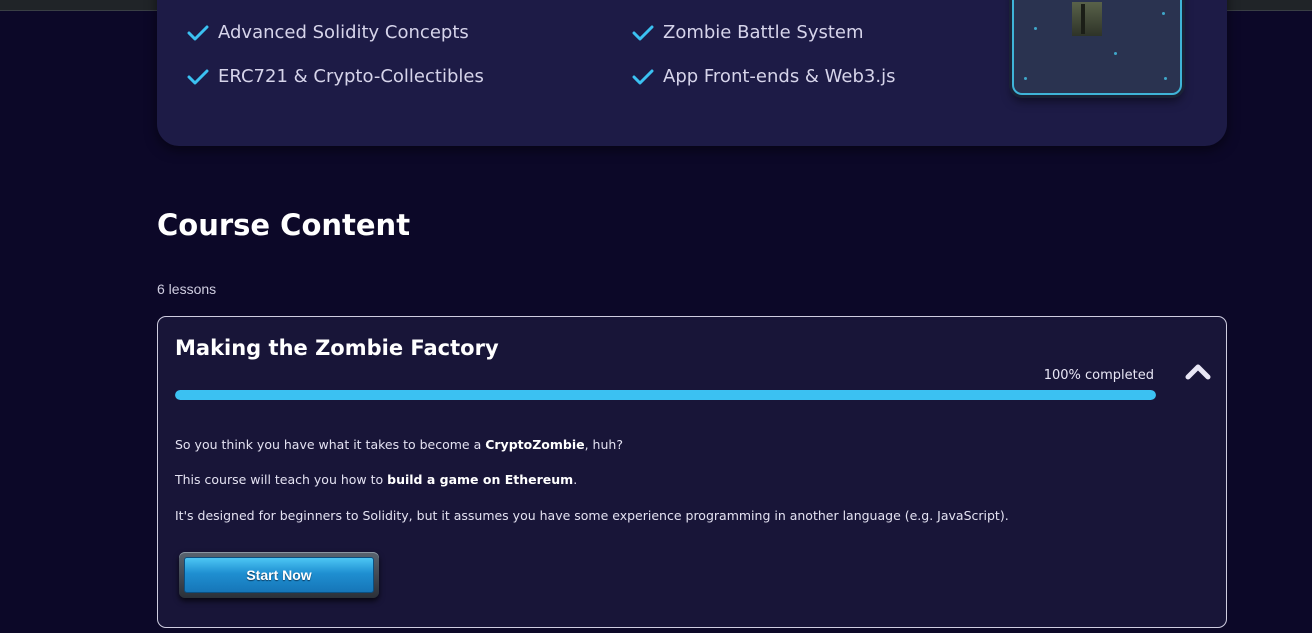  I want to click on feature-item: Zombie Battle System, so click(748, 32).